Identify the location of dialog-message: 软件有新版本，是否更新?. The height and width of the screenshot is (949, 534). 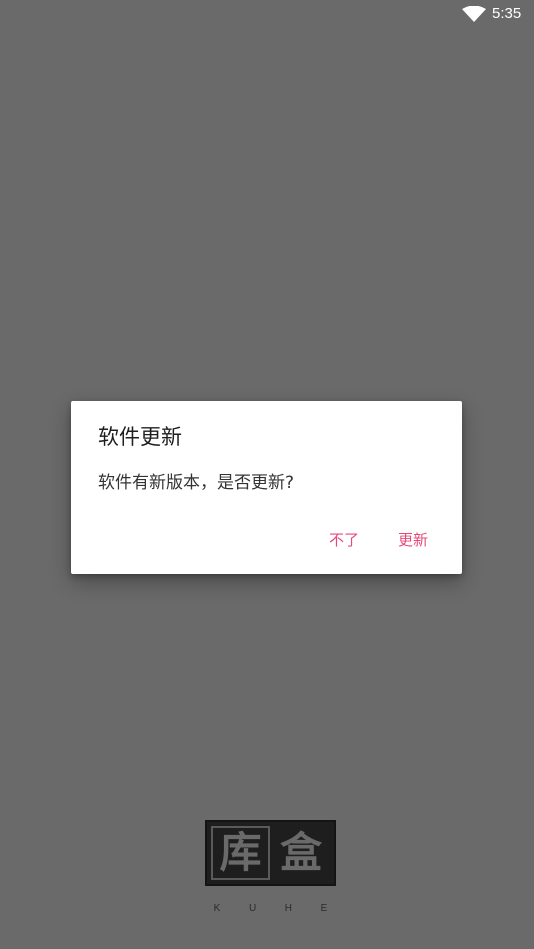
(196, 483).